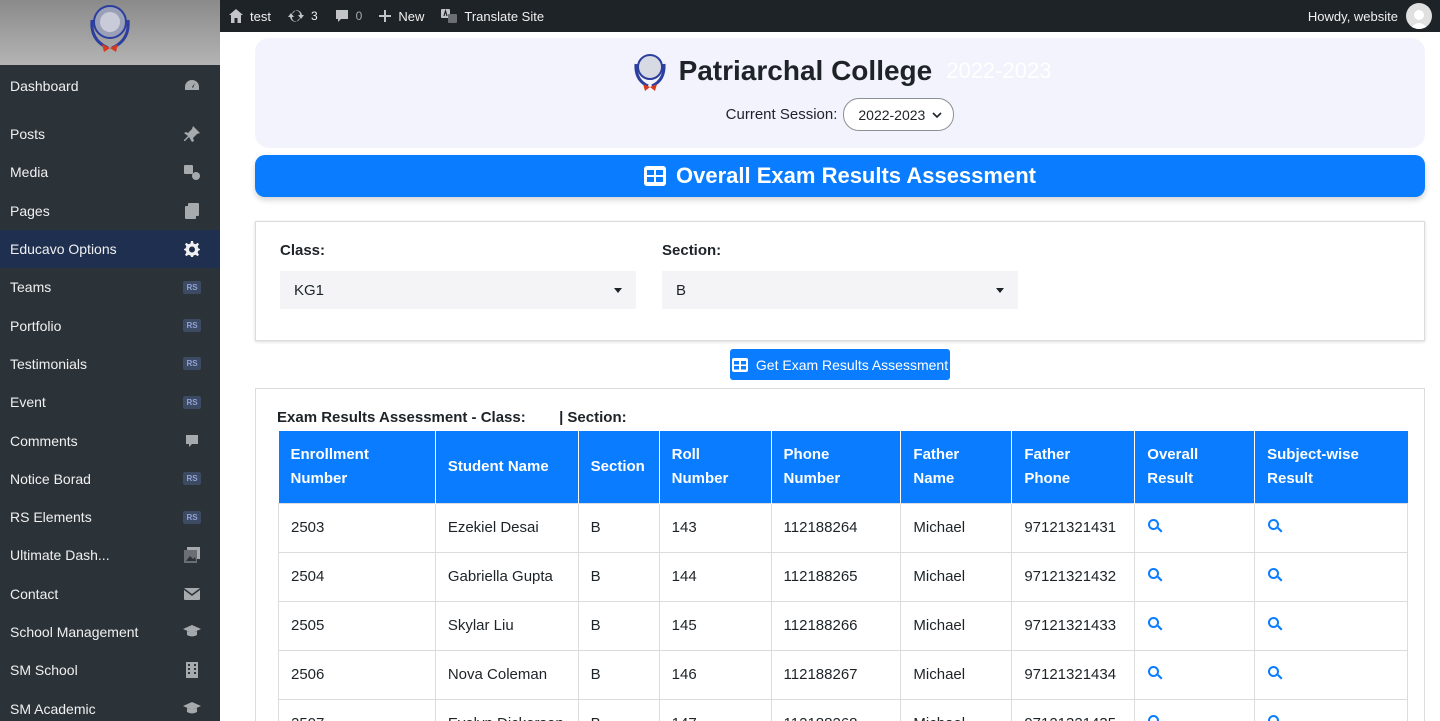  I want to click on sidebar-item-label: Pages, so click(30, 210).